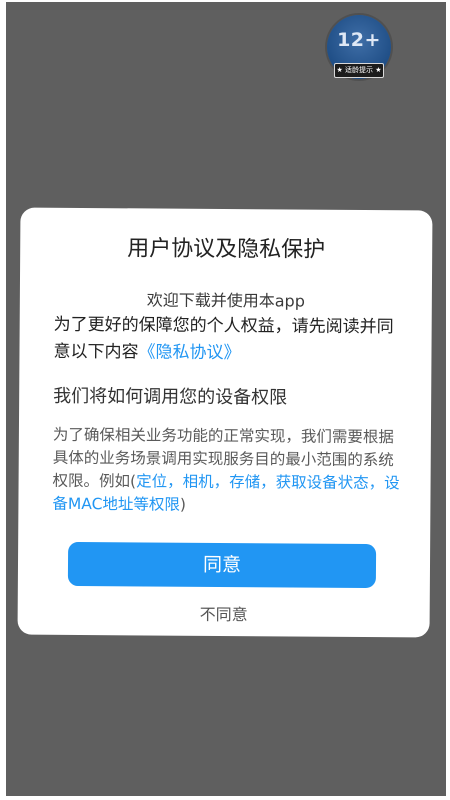 This screenshot has width=450, height=800. What do you see at coordinates (359, 70) in the screenshot?
I see `age-rating-caption: ★ 适龄提示 ★` at bounding box center [359, 70].